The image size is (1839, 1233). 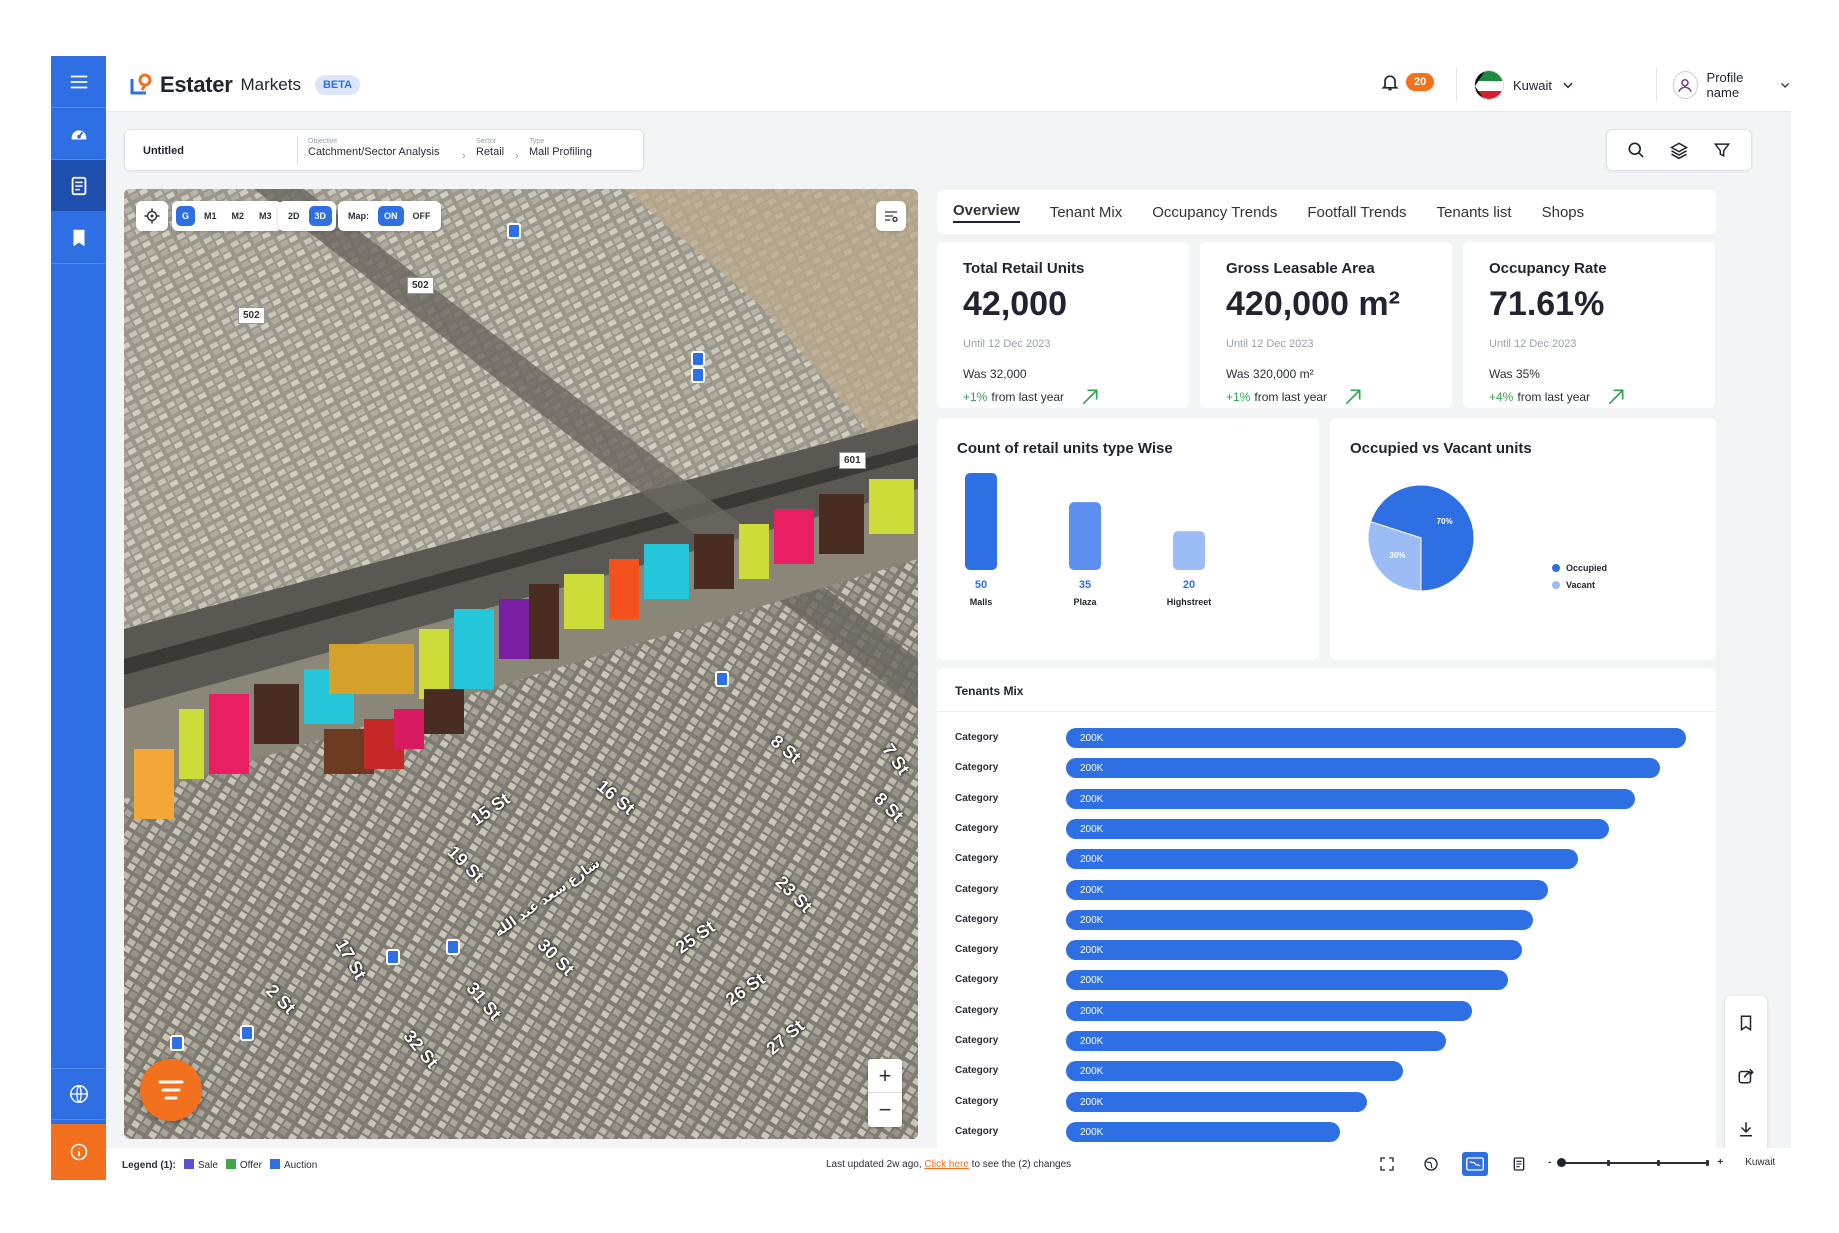 What do you see at coordinates (171, 1090) in the screenshot?
I see `menu-fab-button` at bounding box center [171, 1090].